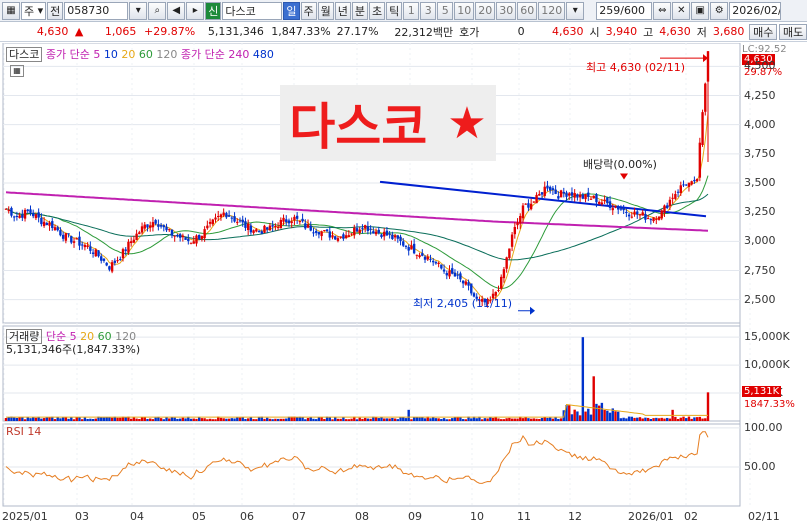 The height and width of the screenshot is (526, 807). I want to click on period-year: 년, so click(342, 10).